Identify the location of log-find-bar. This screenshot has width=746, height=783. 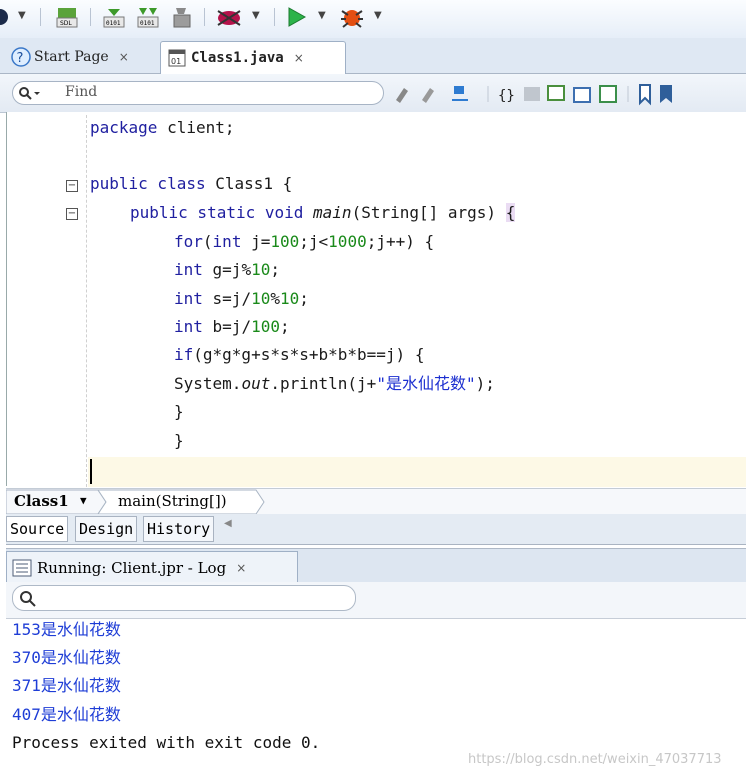
(376, 600).